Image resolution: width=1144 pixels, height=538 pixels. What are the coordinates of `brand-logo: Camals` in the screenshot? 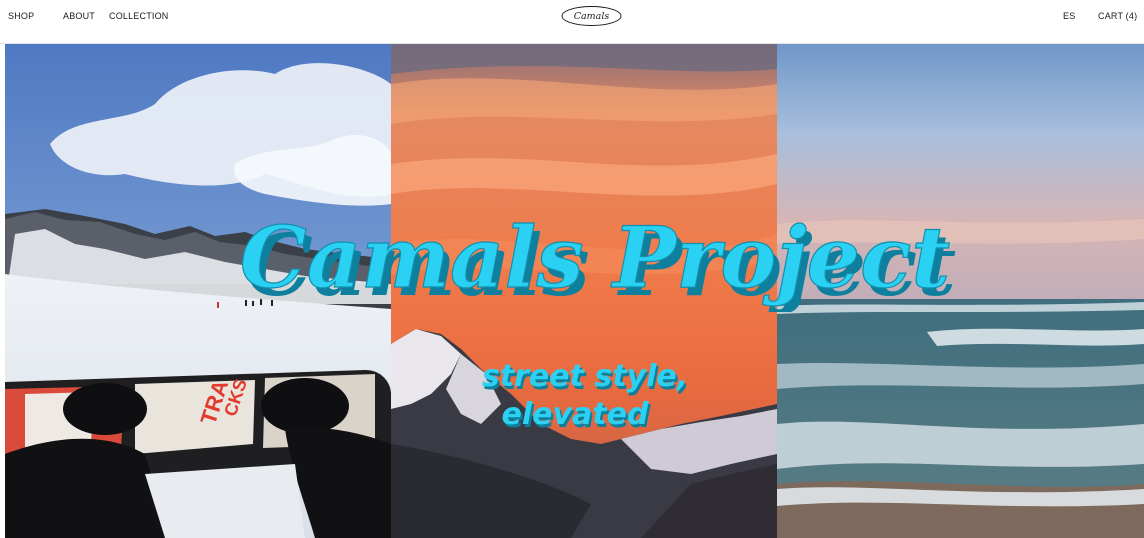 It's located at (591, 16).